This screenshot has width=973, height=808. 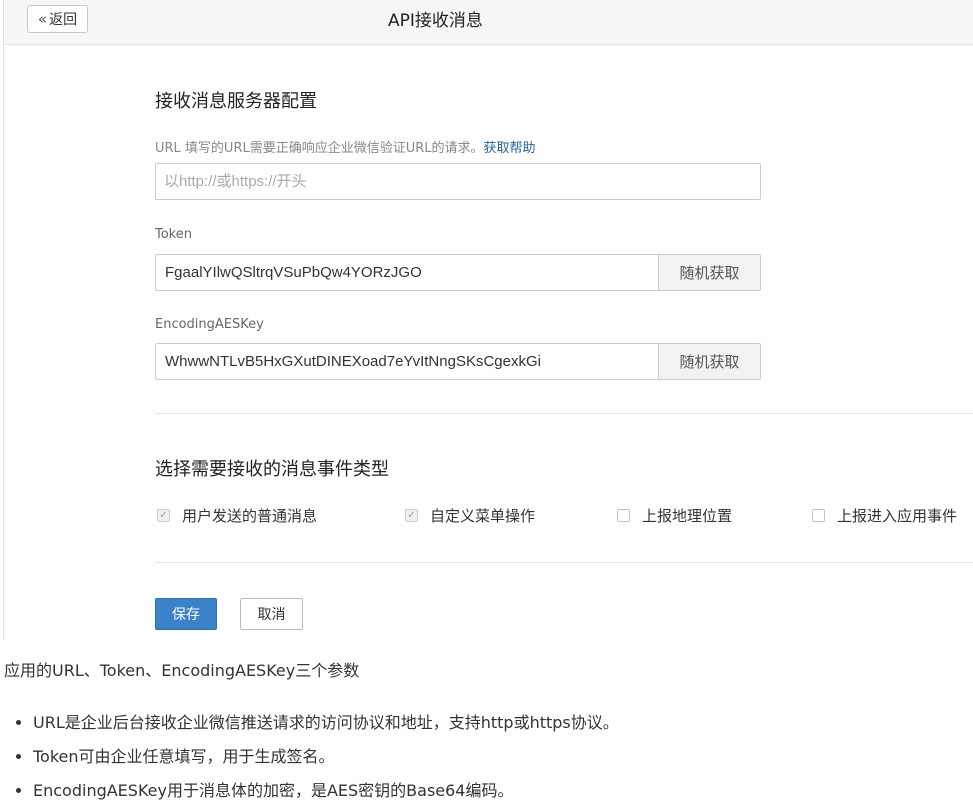 What do you see at coordinates (510, 148) in the screenshot?
I see `help-link: 获取帮助` at bounding box center [510, 148].